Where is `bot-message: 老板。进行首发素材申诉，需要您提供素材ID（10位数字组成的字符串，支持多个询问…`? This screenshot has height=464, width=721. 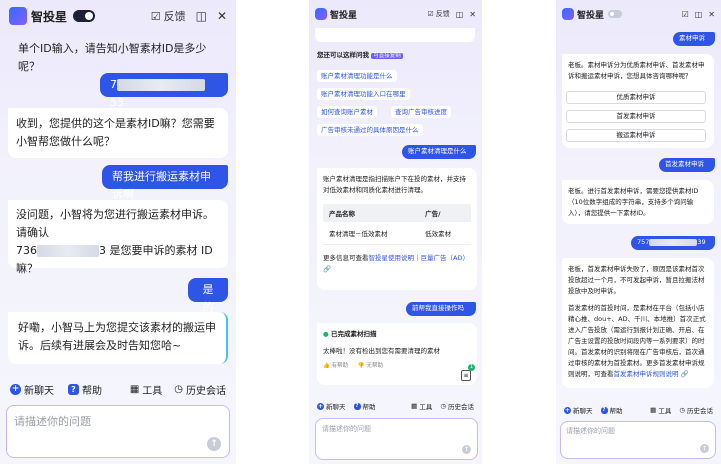
bot-message: 老板。进行首发素材申诉，需要您提供素材ID（10位数字组成的字符串，支持多个询问… is located at coordinates (638, 202).